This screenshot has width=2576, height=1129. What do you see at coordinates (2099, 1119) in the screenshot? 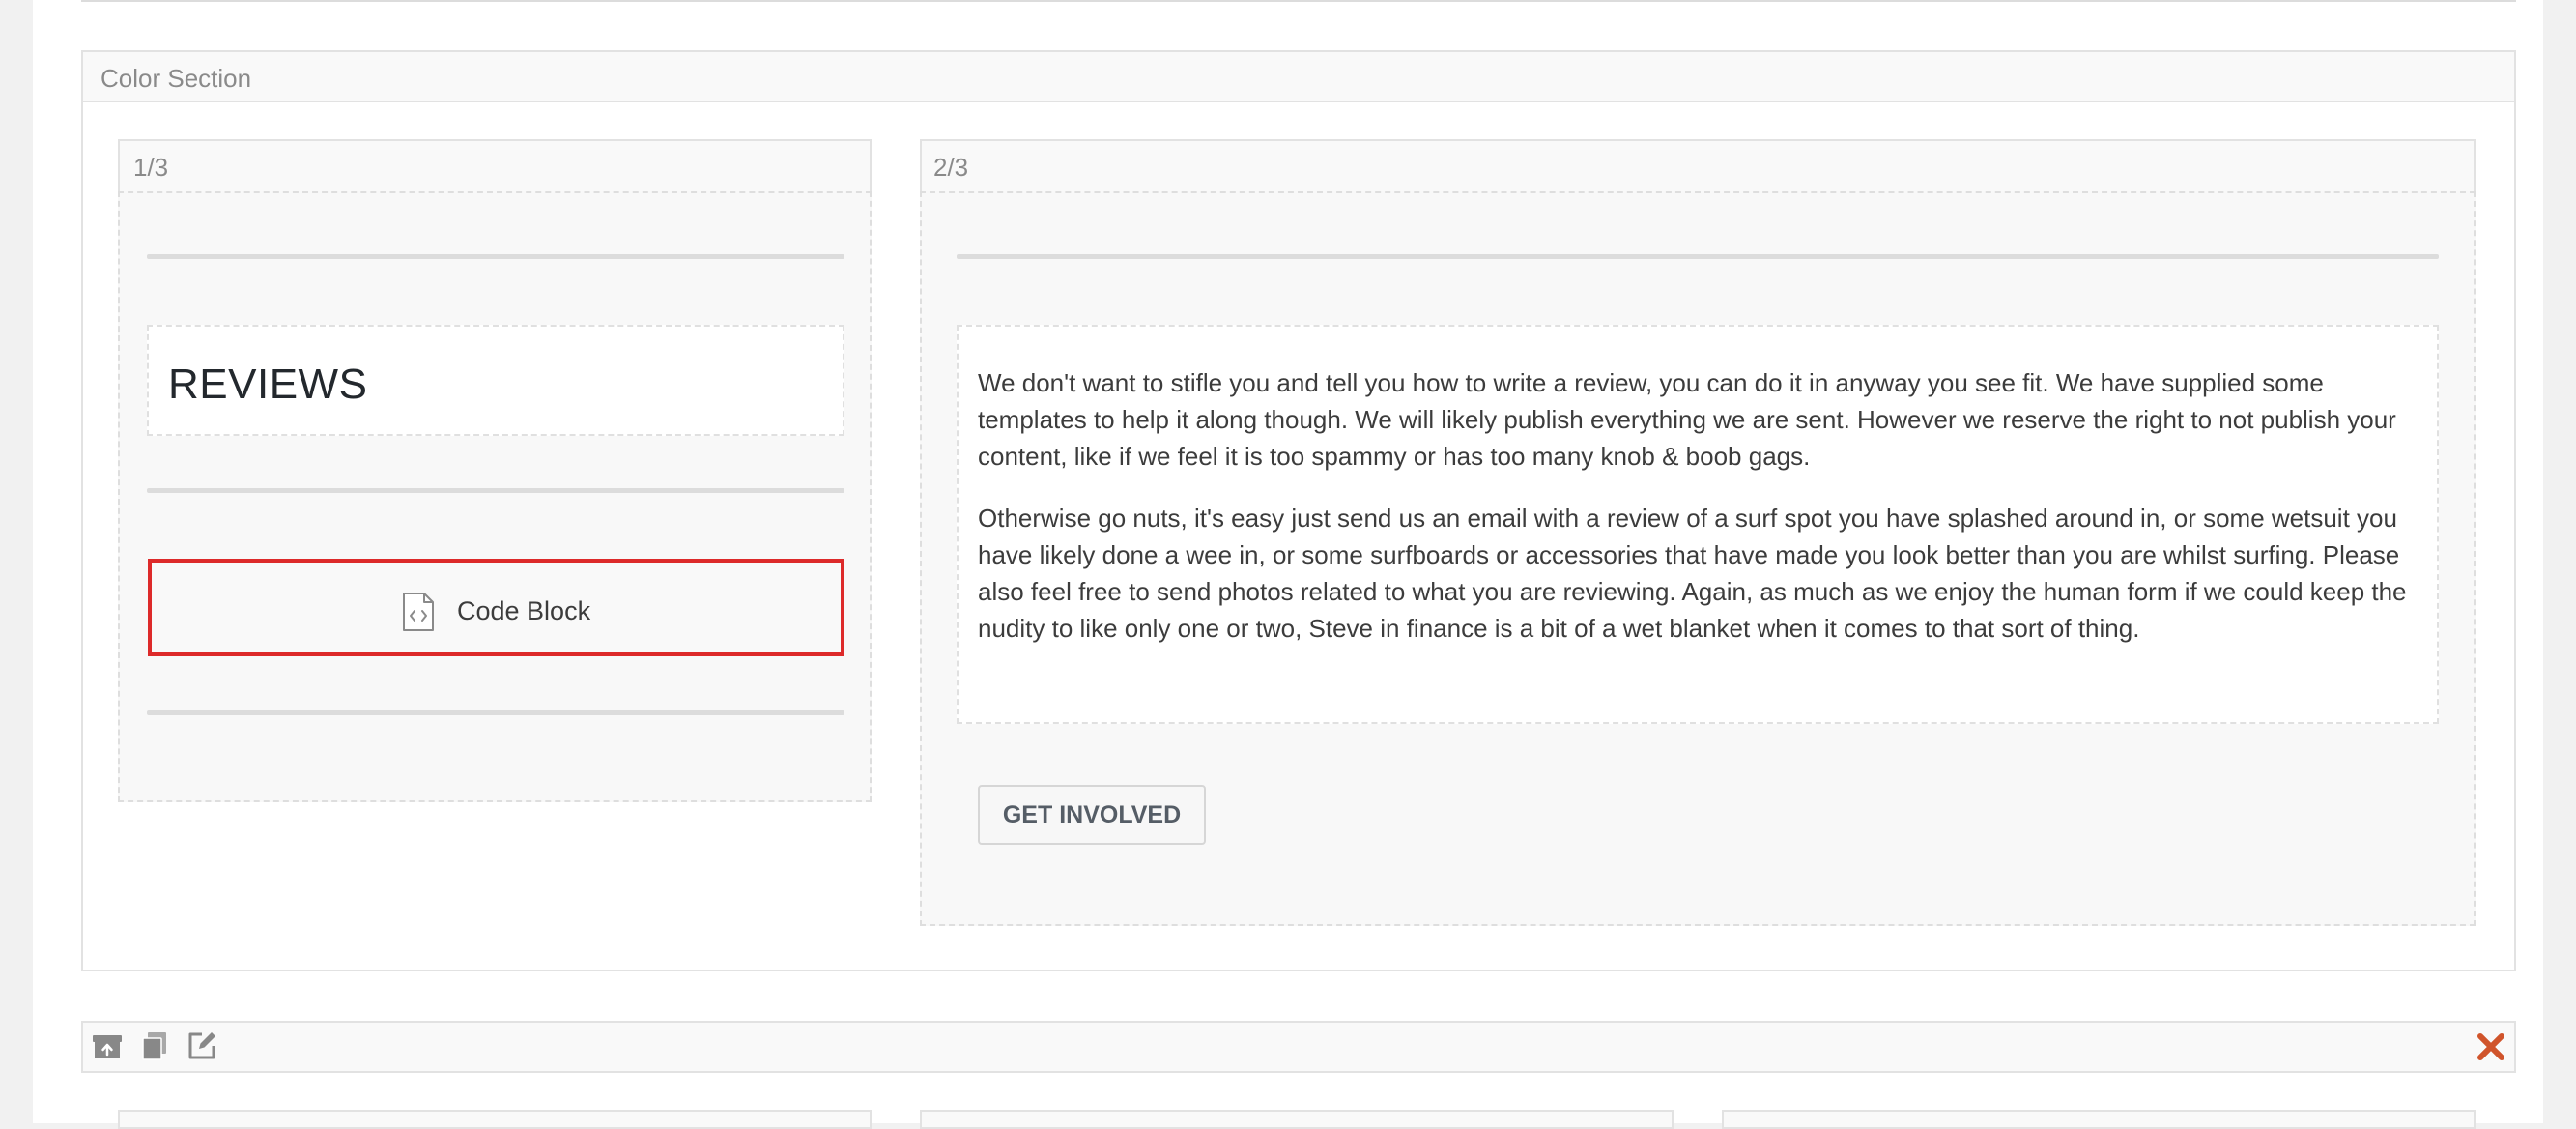
I see `bottom-column-3-header` at bounding box center [2099, 1119].